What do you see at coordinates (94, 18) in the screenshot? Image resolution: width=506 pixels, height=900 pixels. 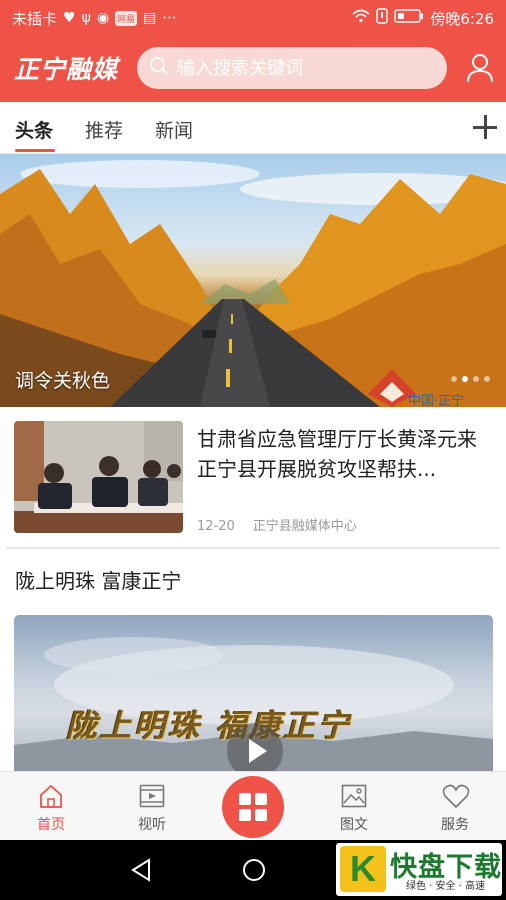 I see `status-left: 未插卡 ♥ ψ ◉ 网易 ▤ ···` at bounding box center [94, 18].